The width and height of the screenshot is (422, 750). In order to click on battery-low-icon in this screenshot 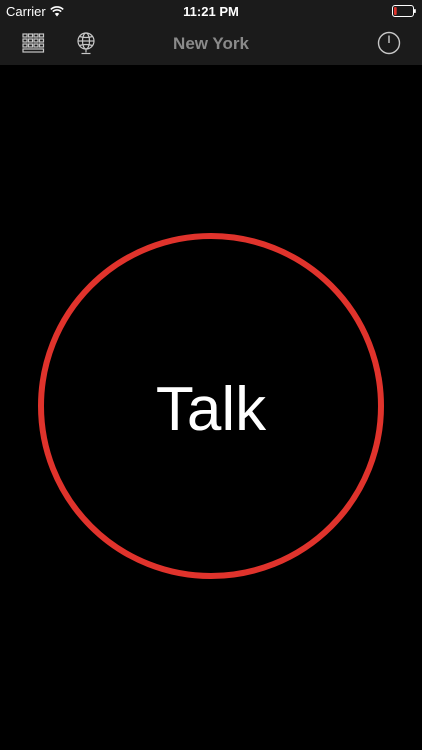, I will do `click(404, 11)`.